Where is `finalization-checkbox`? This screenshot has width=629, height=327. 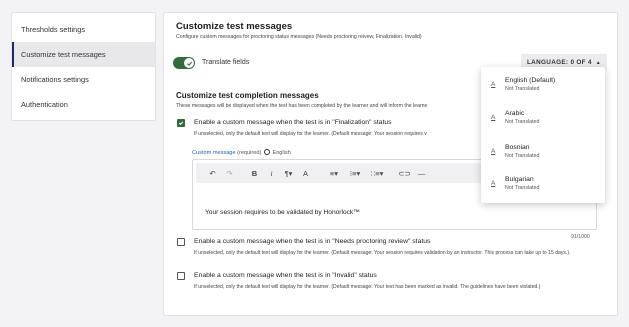 finalization-checkbox is located at coordinates (181, 123).